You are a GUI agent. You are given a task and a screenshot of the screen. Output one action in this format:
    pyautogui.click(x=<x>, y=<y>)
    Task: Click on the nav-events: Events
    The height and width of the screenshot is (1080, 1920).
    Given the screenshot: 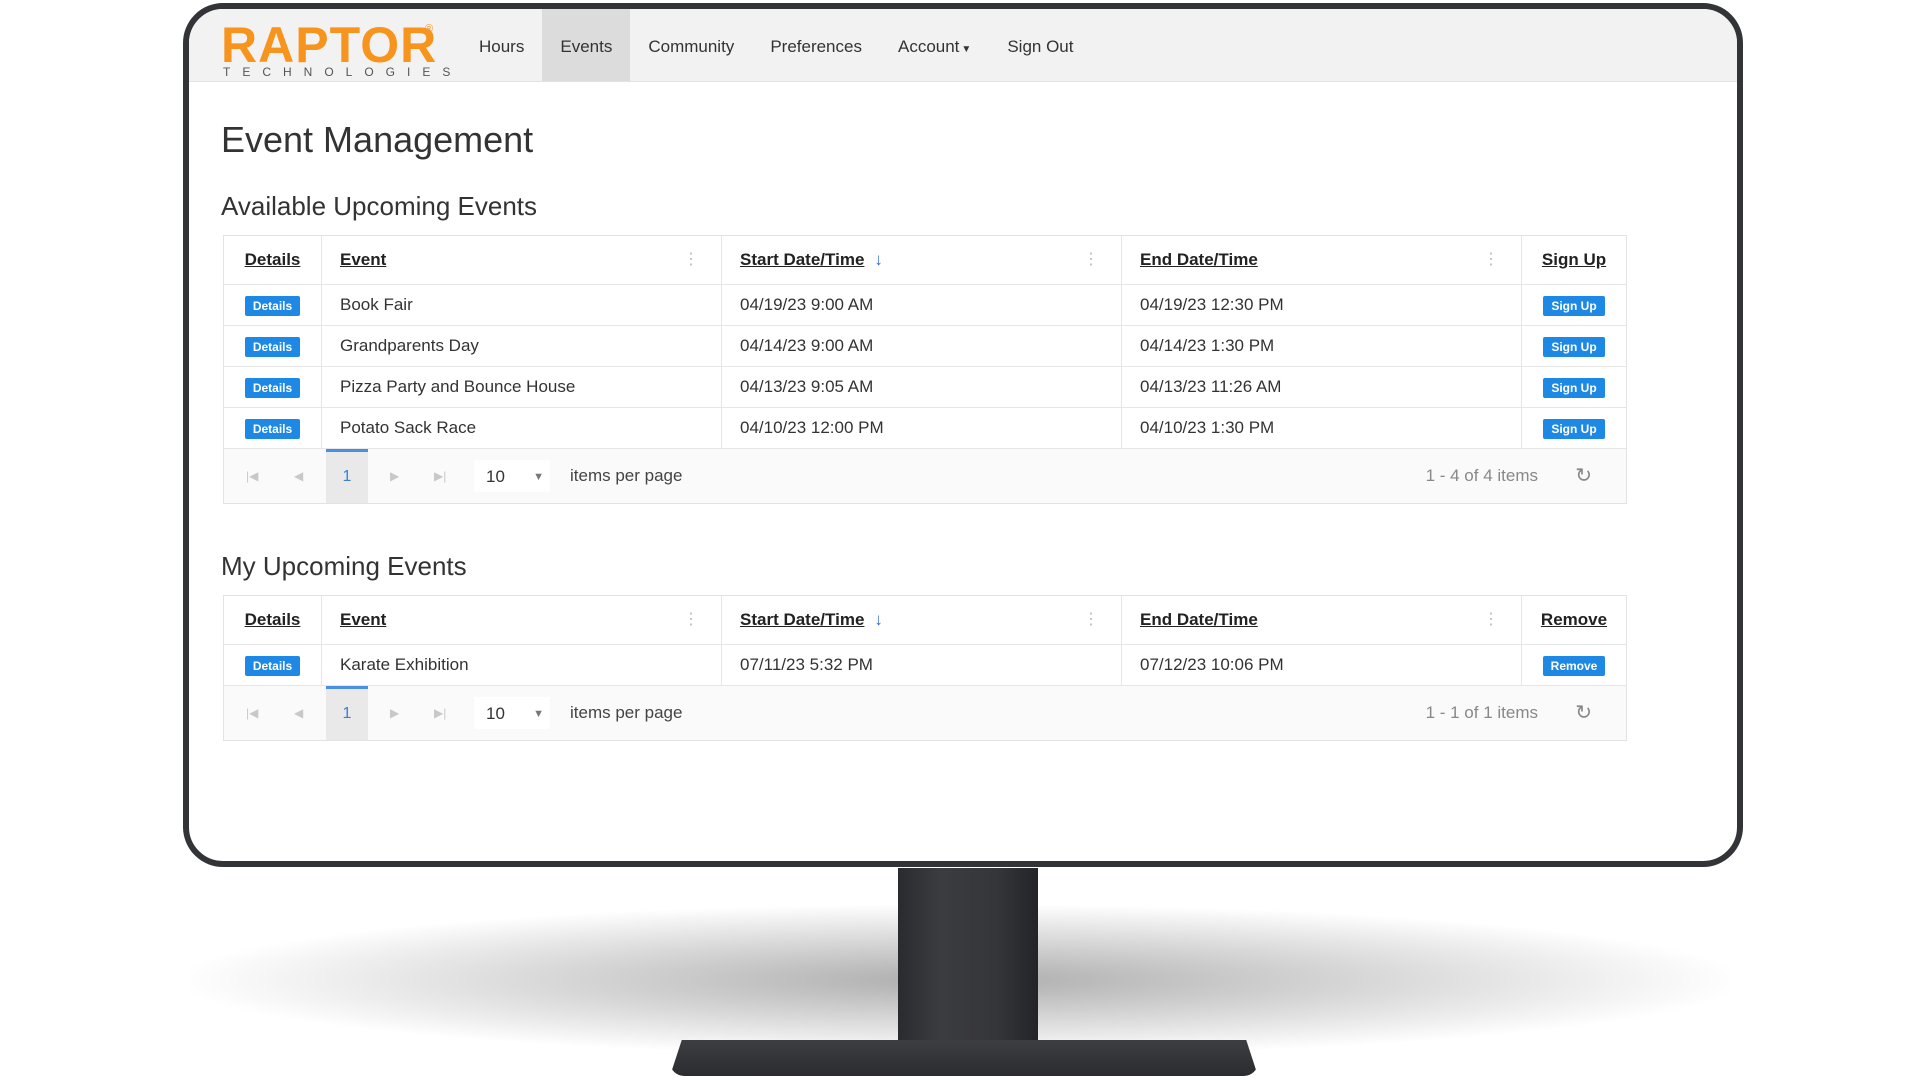 What is the action you would take?
    pyautogui.click(x=586, y=45)
    